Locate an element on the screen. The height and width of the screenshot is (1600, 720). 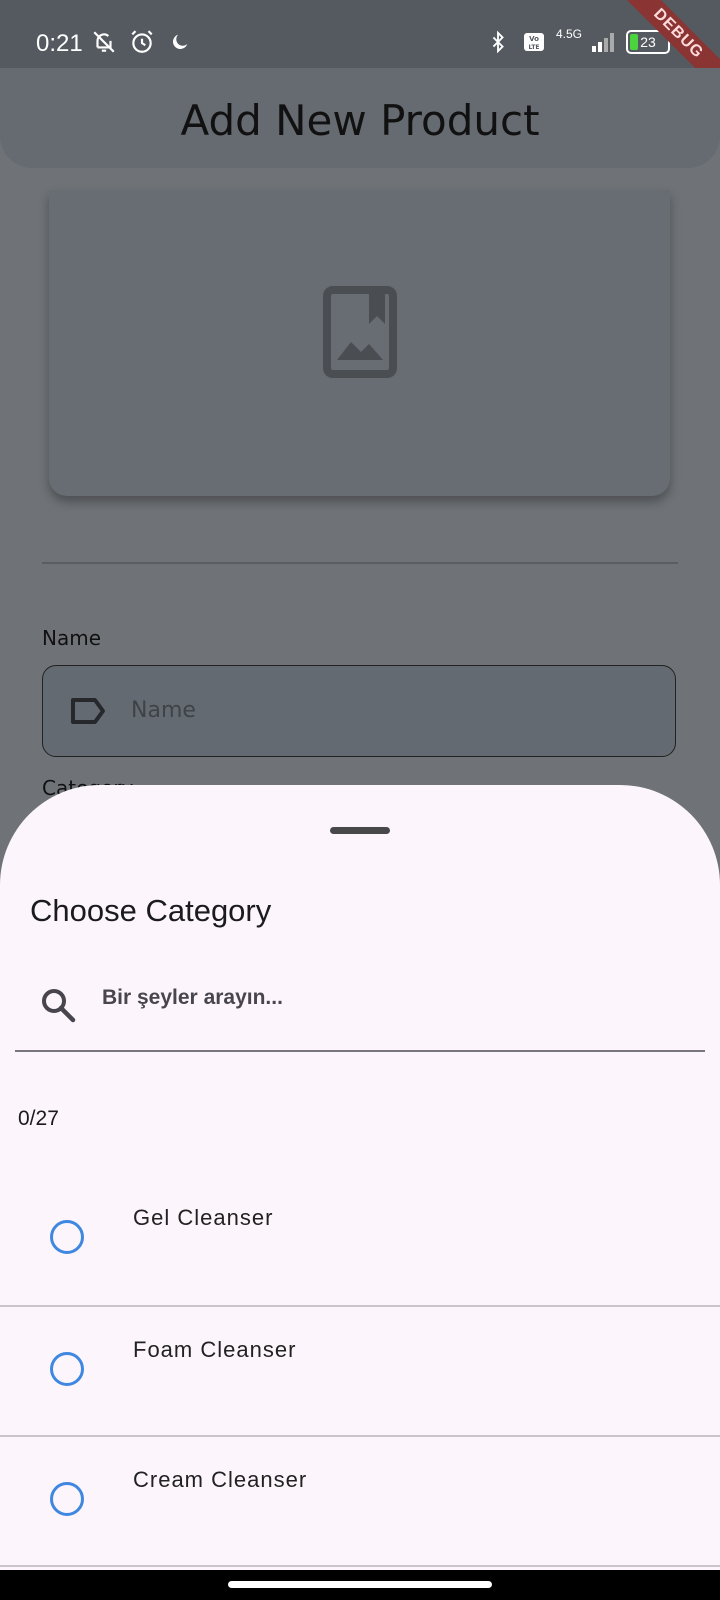
section-divider is located at coordinates (360, 563).